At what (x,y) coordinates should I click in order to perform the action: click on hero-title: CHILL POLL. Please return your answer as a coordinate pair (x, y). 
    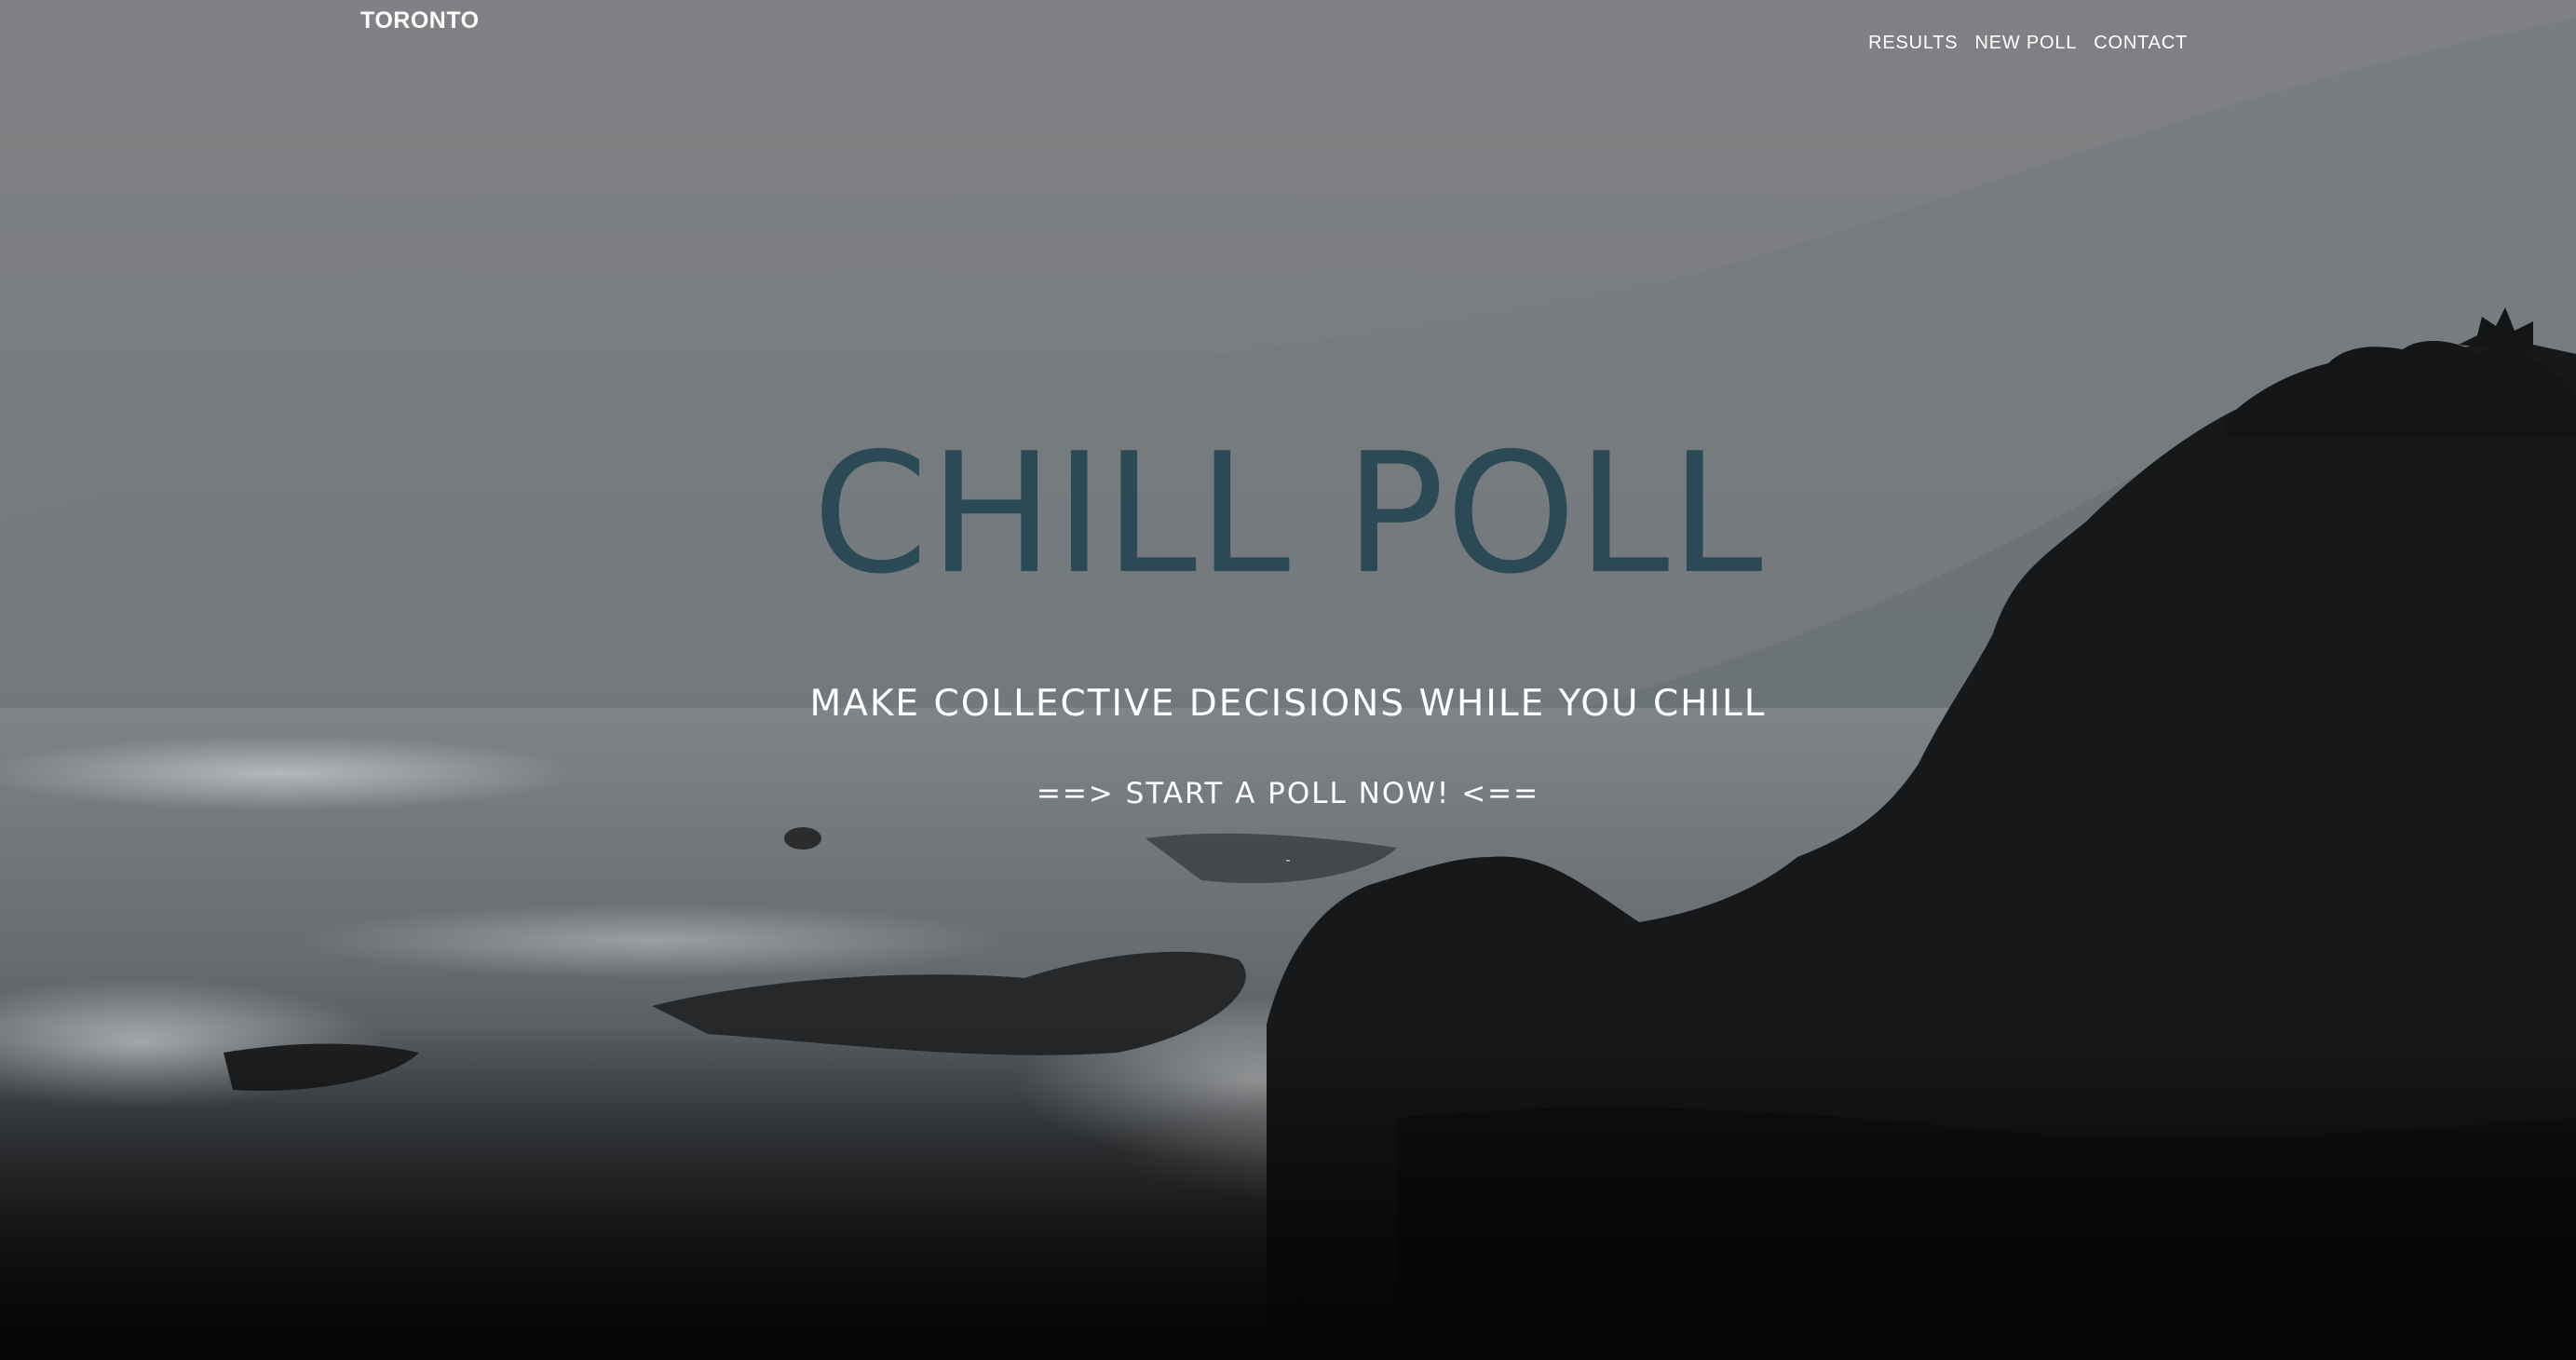
    Looking at the image, I should click on (1288, 513).